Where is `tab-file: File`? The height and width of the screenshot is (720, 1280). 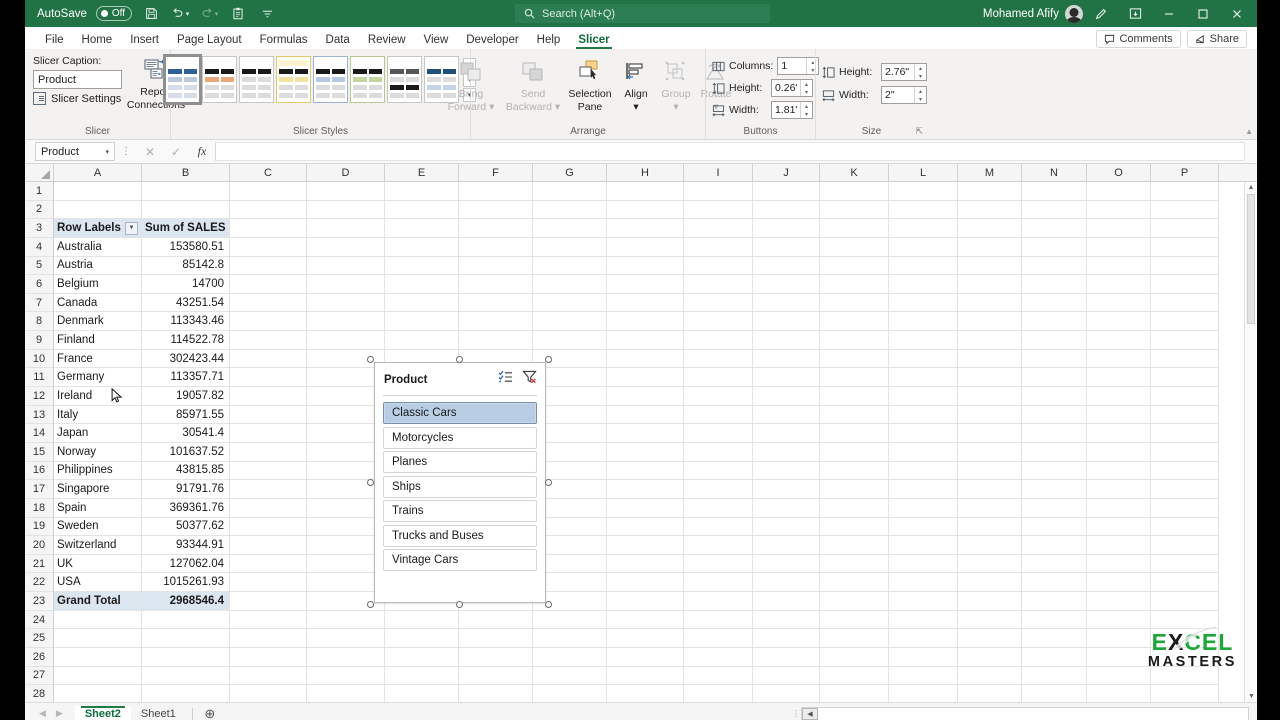
tab-file: File is located at coordinates (54, 41).